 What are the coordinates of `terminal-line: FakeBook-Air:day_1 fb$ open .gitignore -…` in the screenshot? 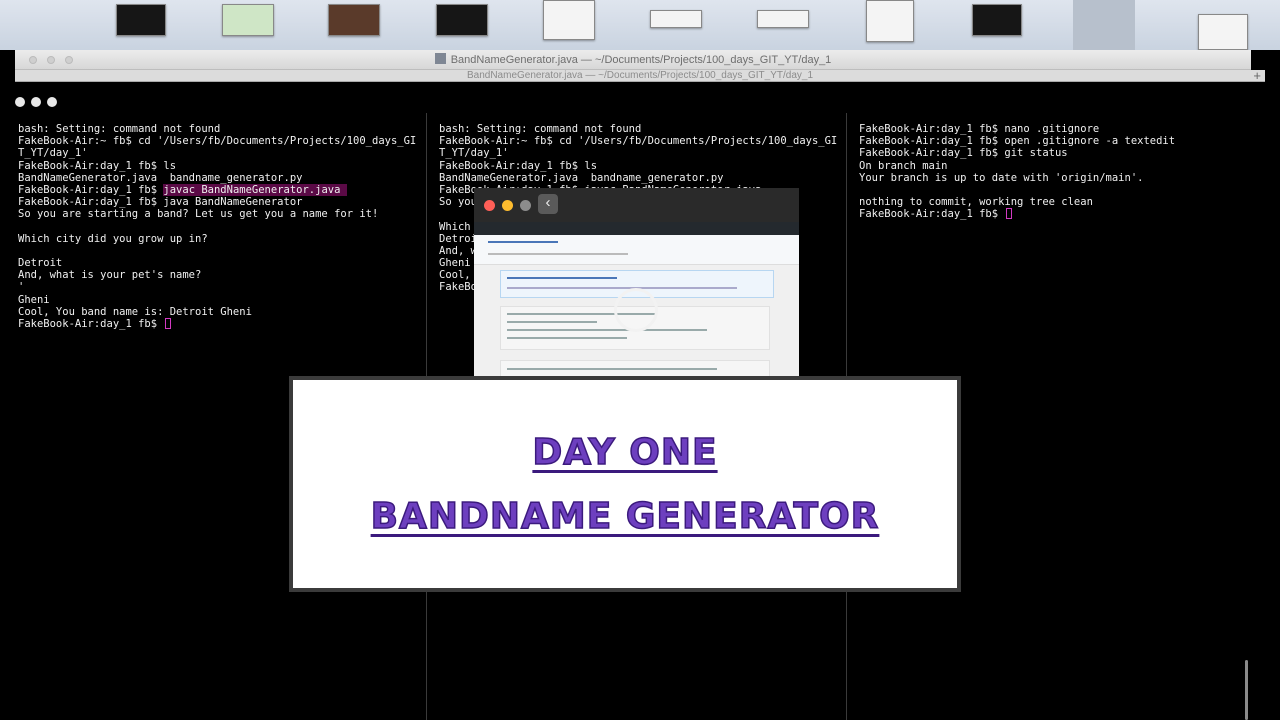 It's located at (1017, 141).